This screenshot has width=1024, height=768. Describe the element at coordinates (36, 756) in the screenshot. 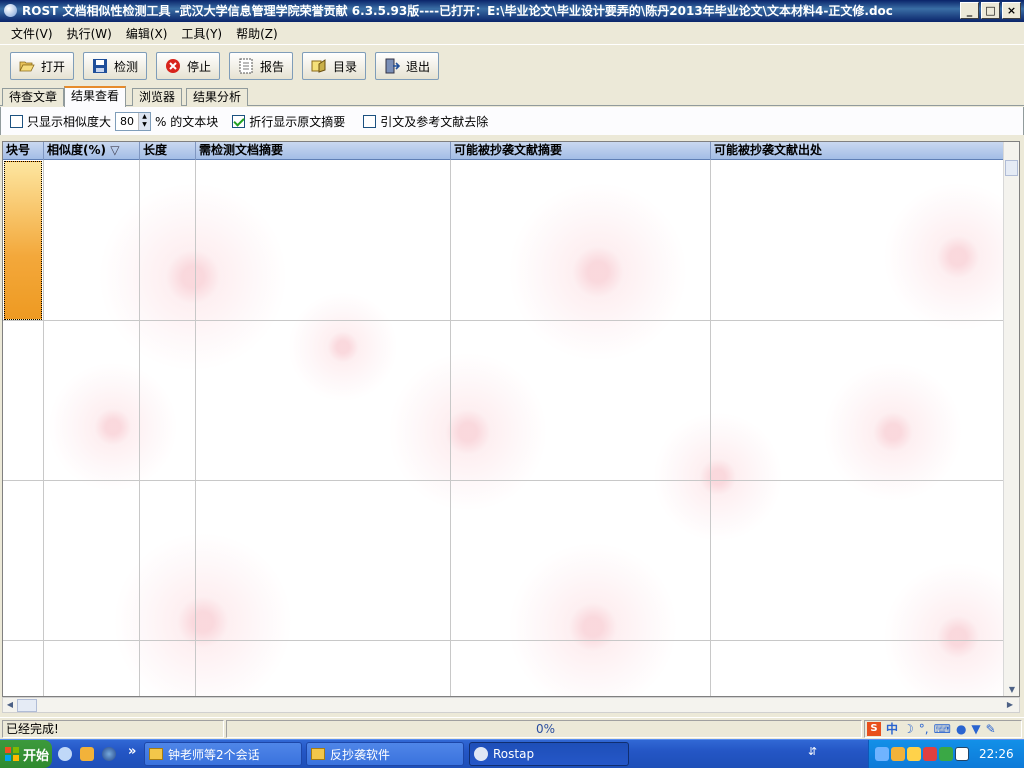

I see `start-label: 开始` at that location.